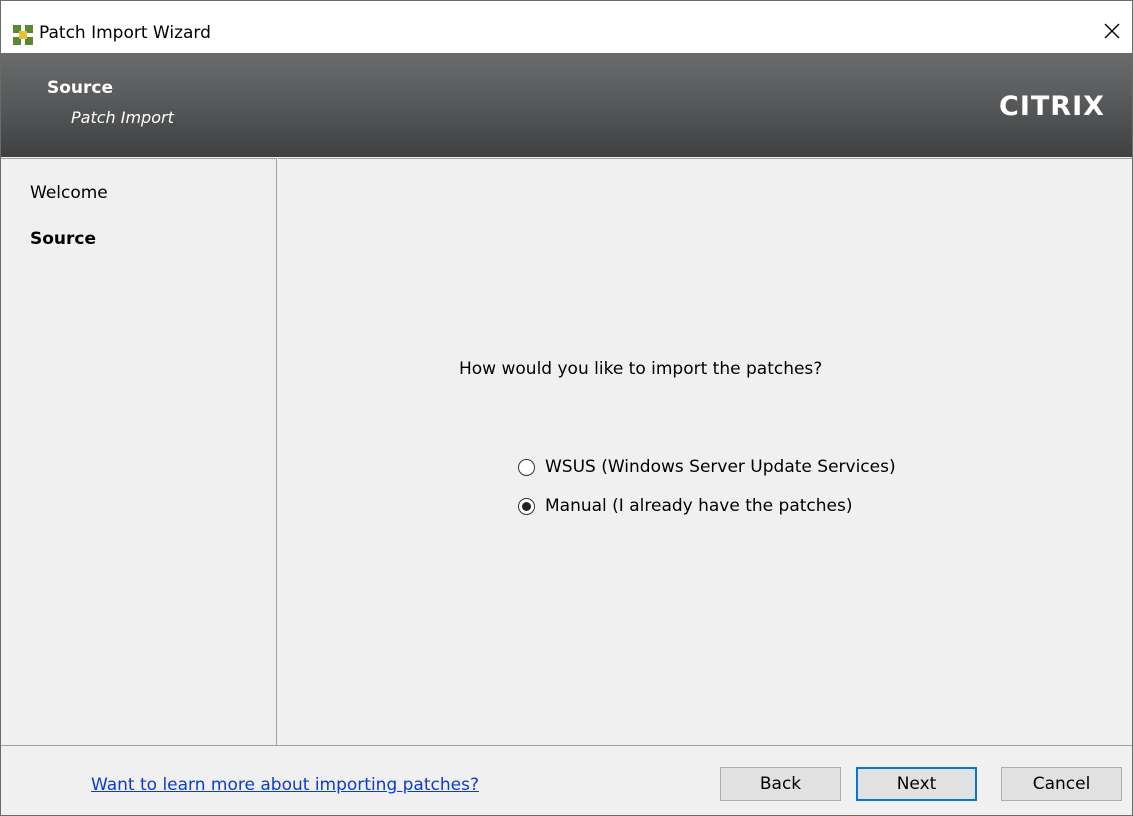 The width and height of the screenshot is (1133, 816). What do you see at coordinates (566, 105) in the screenshot?
I see `wizard-header-banner: Source Patch Import CITRIX` at bounding box center [566, 105].